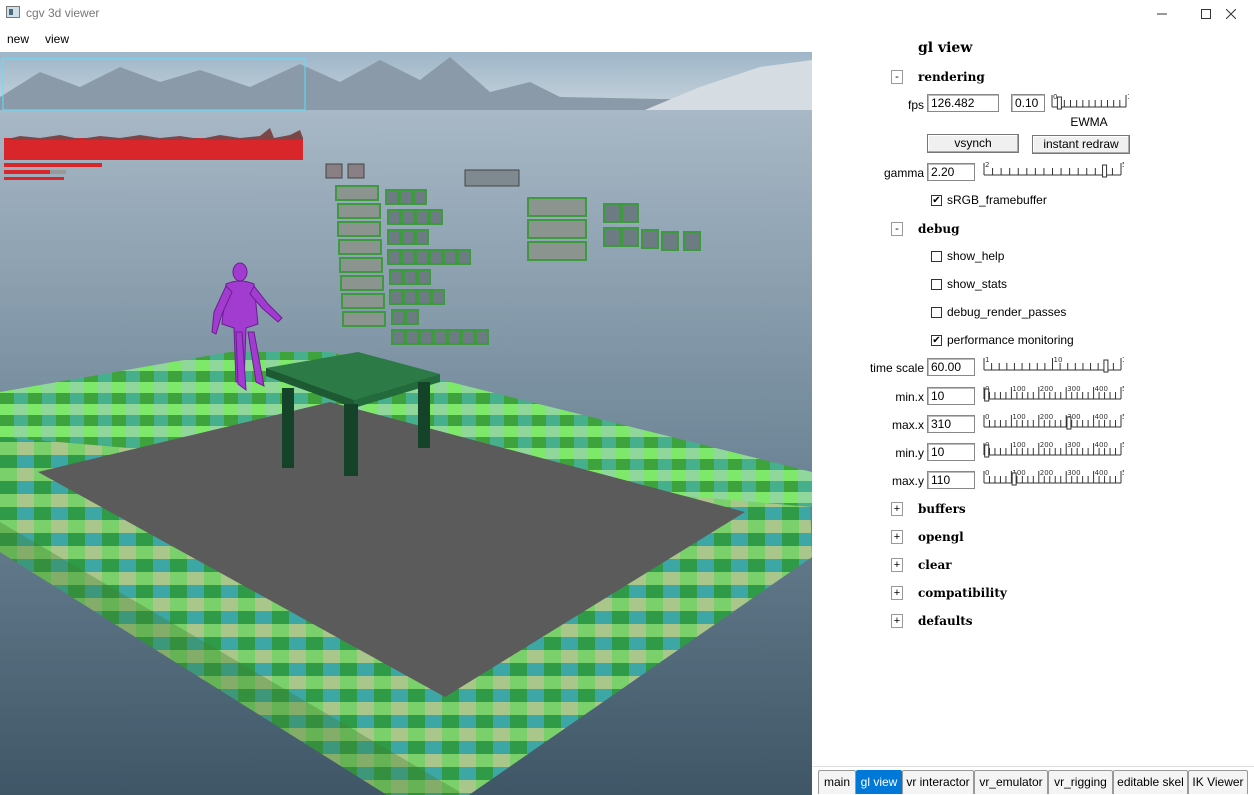  I want to click on instant-redraw-button: instant redraw, so click(1081, 144).